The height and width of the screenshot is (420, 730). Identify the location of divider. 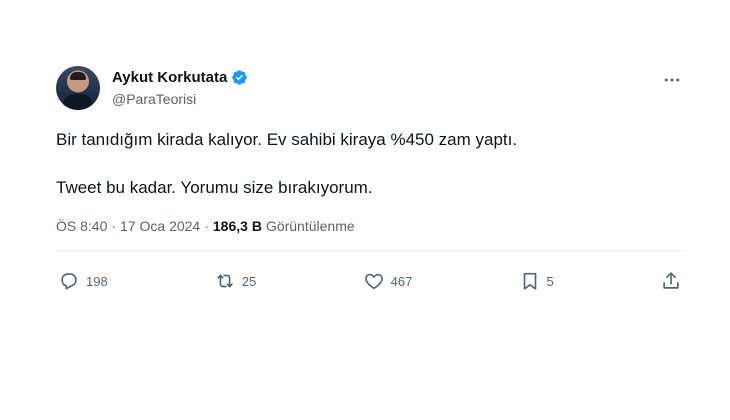
(371, 250).